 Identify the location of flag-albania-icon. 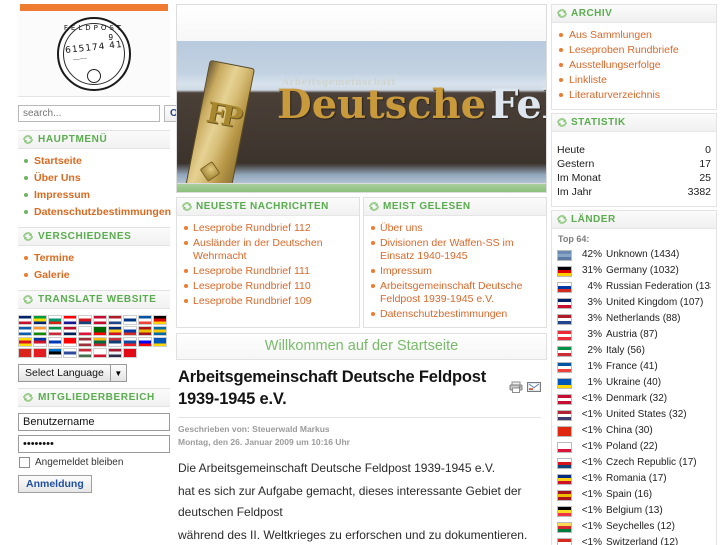
(40, 353).